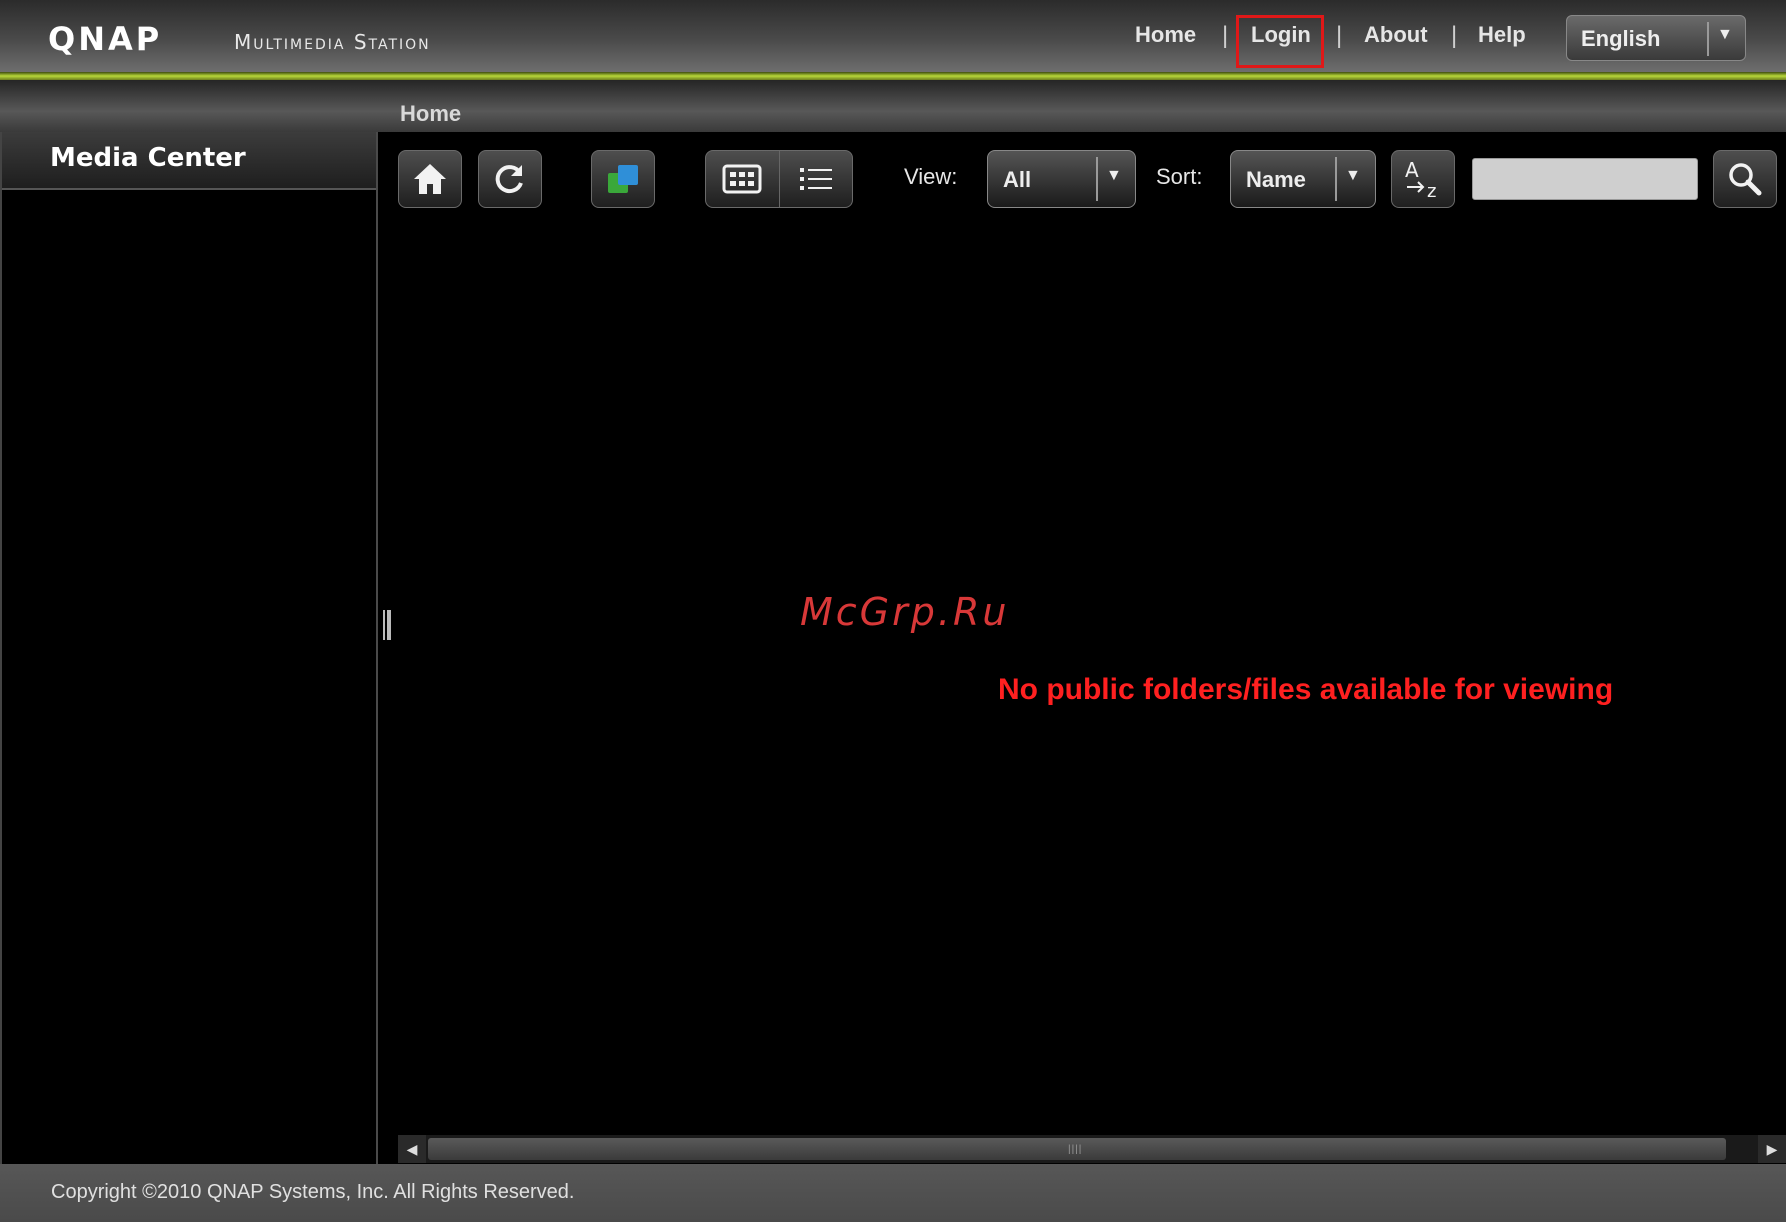 The width and height of the screenshot is (1786, 1222). I want to click on scroll-left-button: ◀, so click(412, 1149).